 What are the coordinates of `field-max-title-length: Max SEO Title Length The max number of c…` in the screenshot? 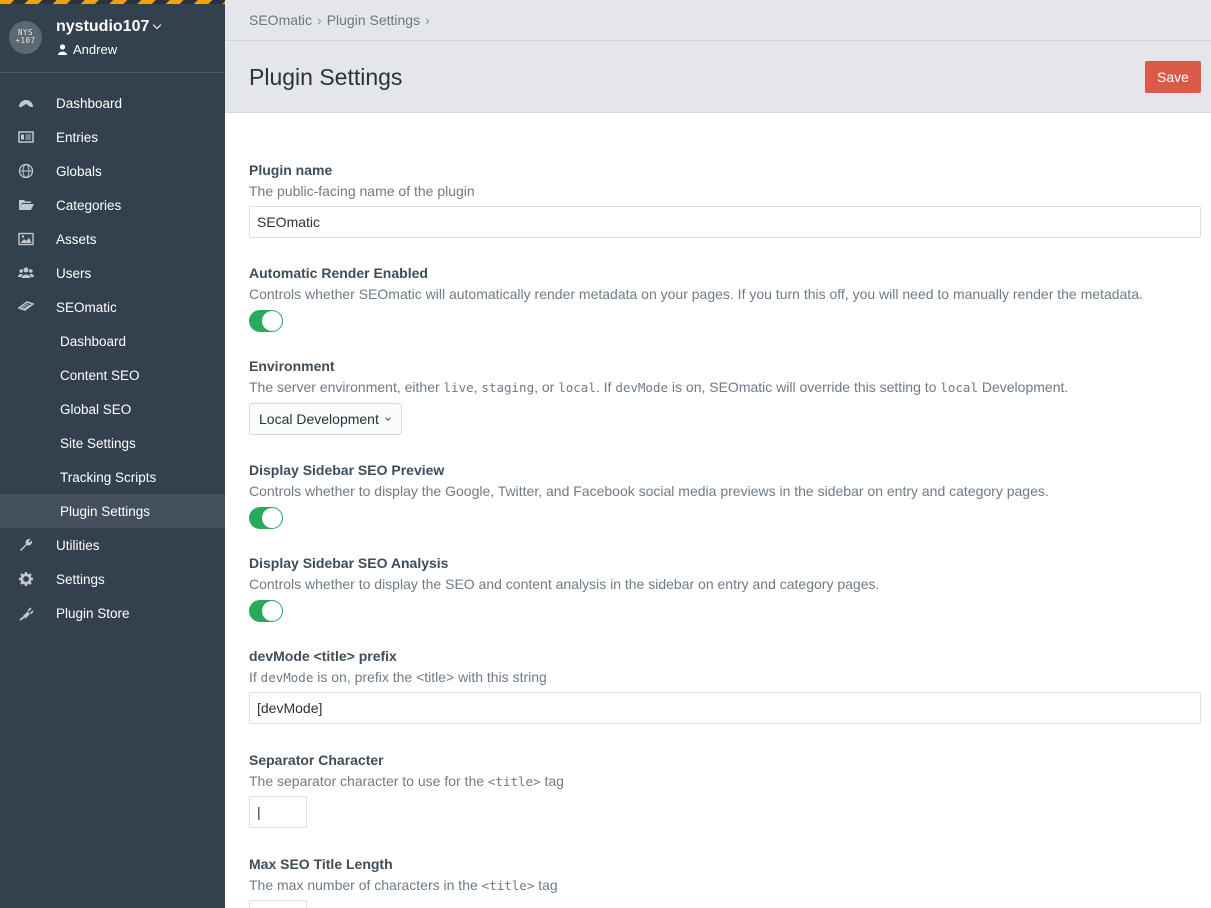 It's located at (725, 882).